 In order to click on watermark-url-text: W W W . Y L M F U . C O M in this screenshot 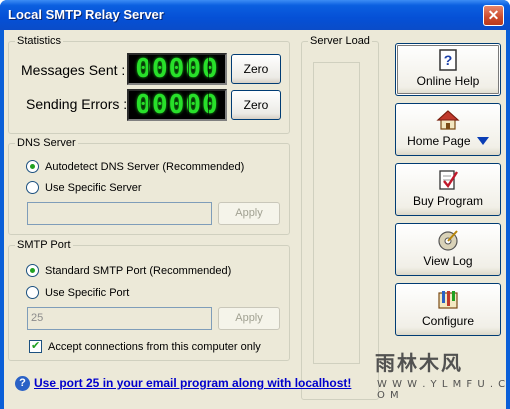, I will do `click(442, 390)`.